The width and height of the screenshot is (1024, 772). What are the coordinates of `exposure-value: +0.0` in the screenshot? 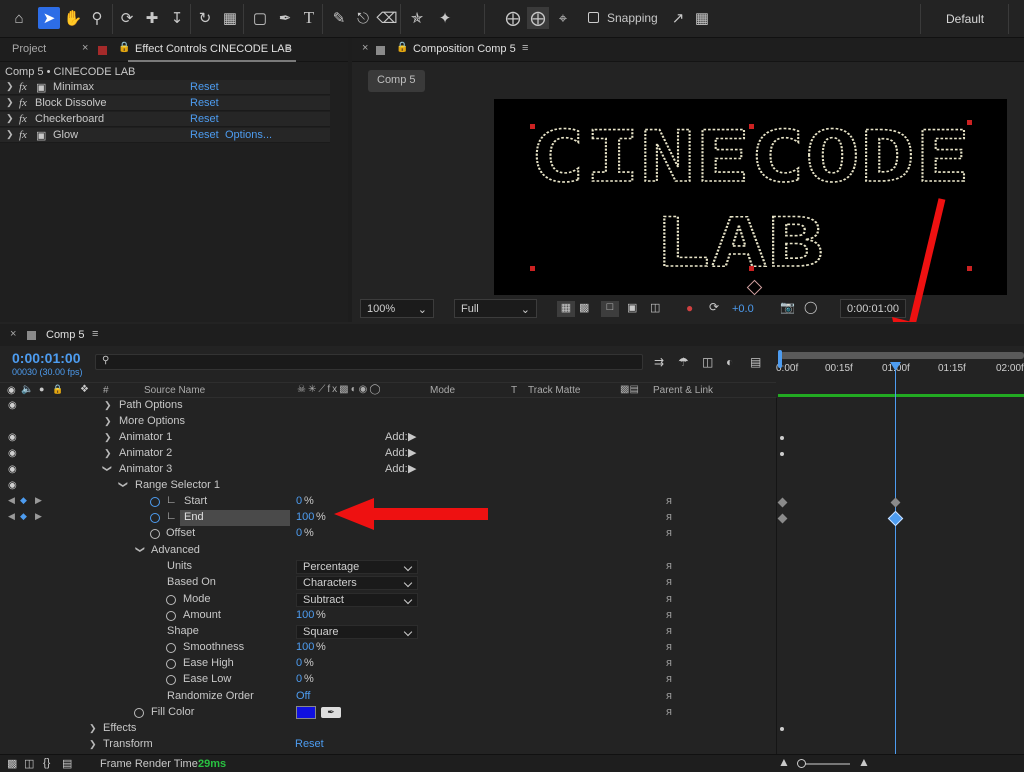 It's located at (743, 309).